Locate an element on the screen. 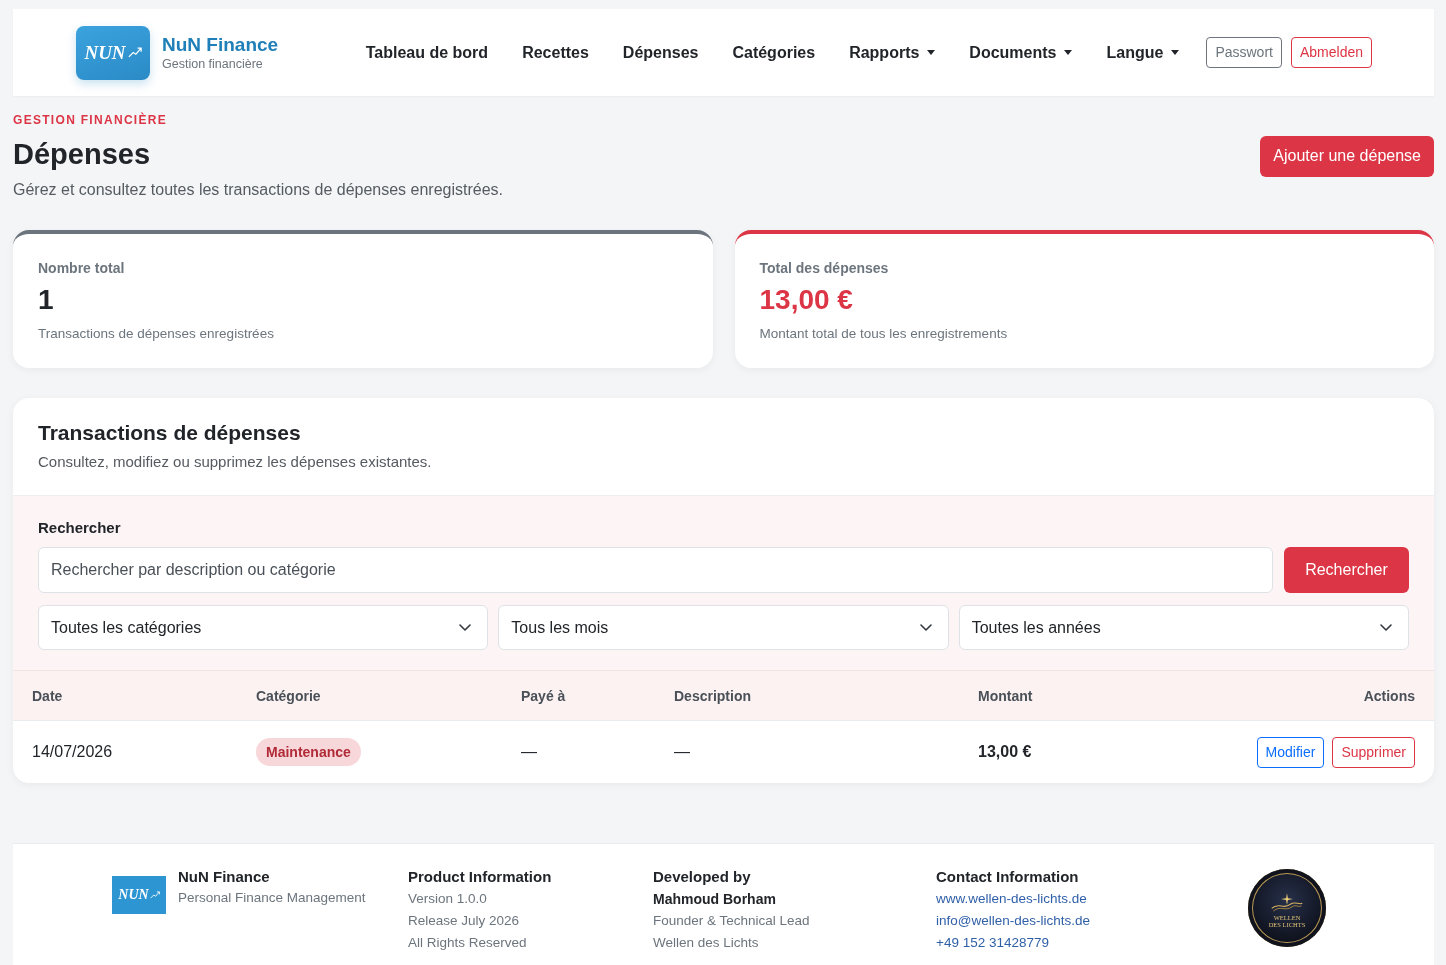  column-header: Payé à is located at coordinates (543, 695).